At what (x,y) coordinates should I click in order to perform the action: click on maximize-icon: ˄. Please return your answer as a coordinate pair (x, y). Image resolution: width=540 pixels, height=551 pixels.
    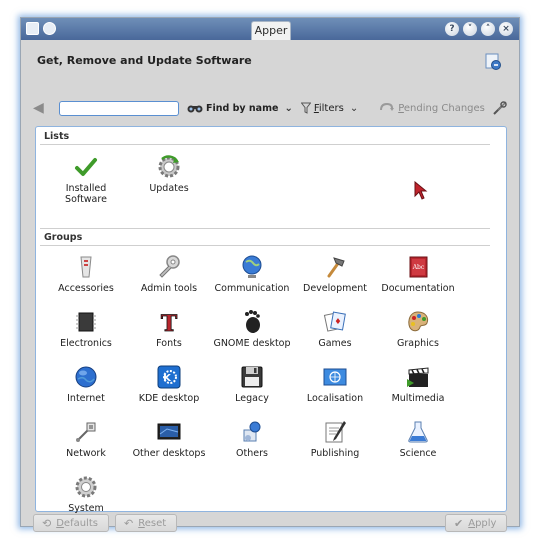
    Looking at the image, I should click on (488, 29).